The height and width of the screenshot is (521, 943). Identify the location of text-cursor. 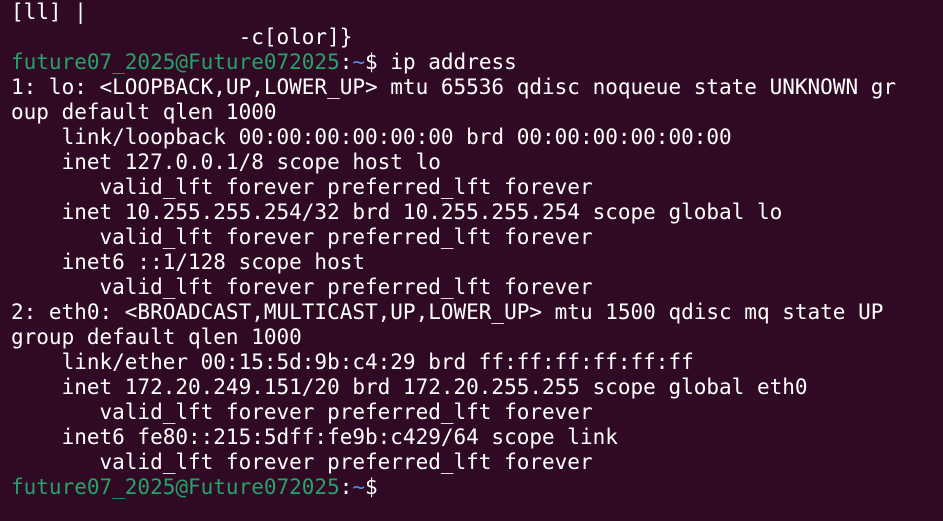
(384, 487).